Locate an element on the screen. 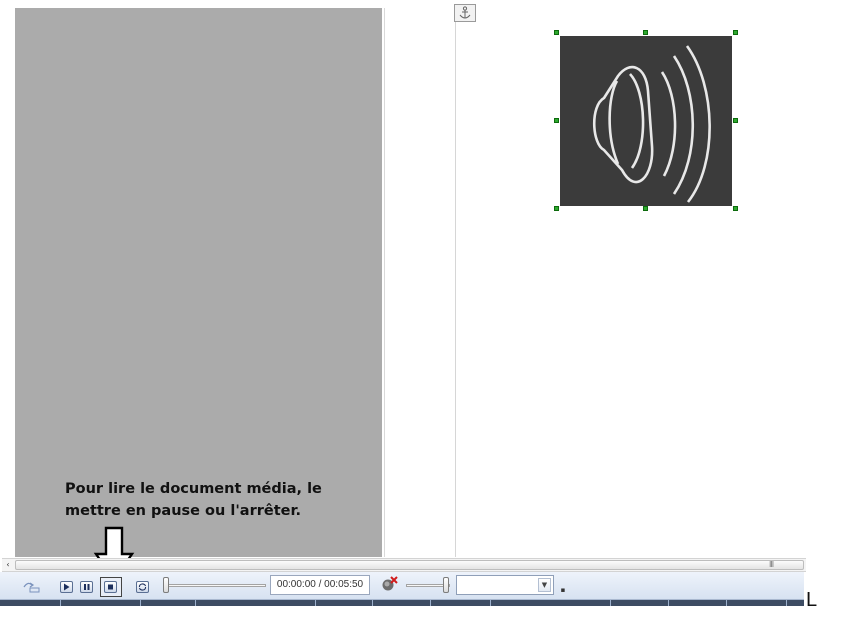 This screenshot has height=620, width=855. play-button is located at coordinates (66, 587).